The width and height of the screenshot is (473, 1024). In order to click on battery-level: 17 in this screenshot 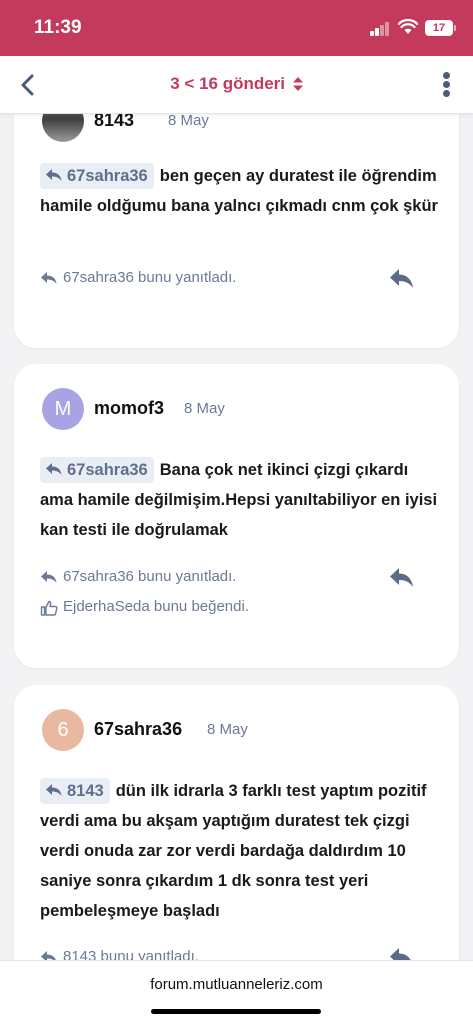, I will do `click(439, 28)`.